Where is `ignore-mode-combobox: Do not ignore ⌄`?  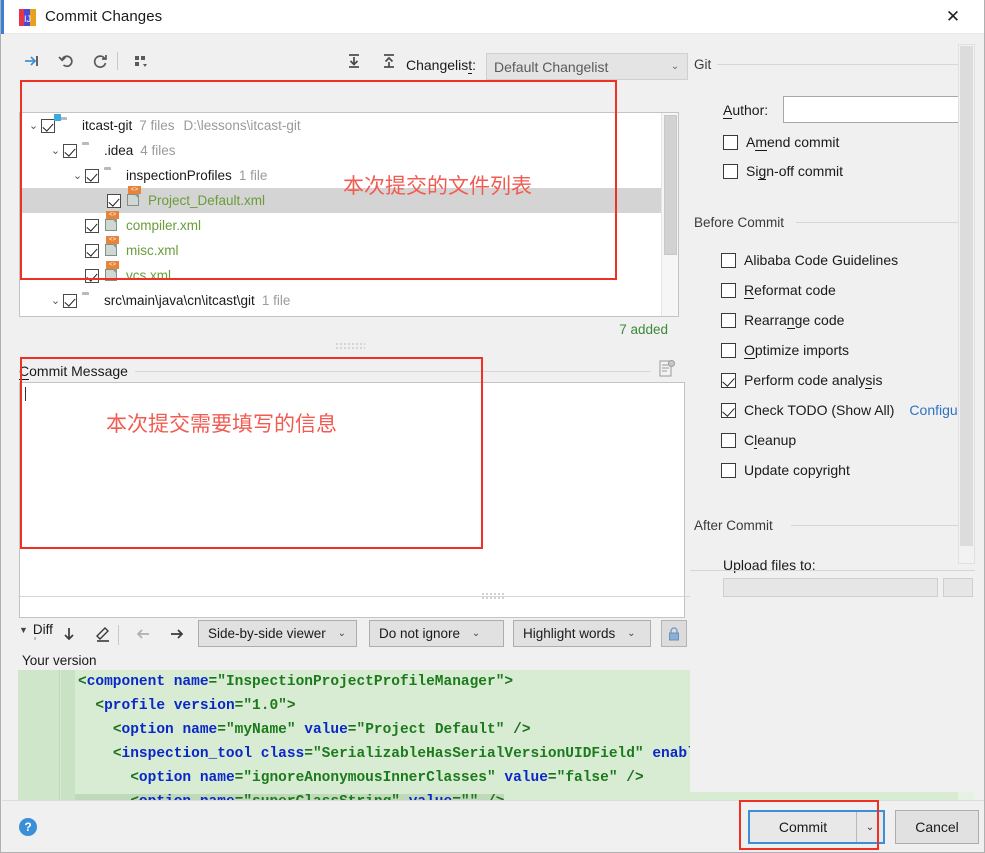 ignore-mode-combobox: Do not ignore ⌄ is located at coordinates (436, 633).